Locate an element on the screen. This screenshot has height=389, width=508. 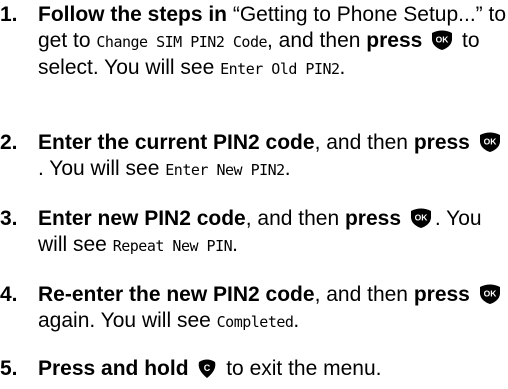
step-number: 2. is located at coordinates (9, 142).